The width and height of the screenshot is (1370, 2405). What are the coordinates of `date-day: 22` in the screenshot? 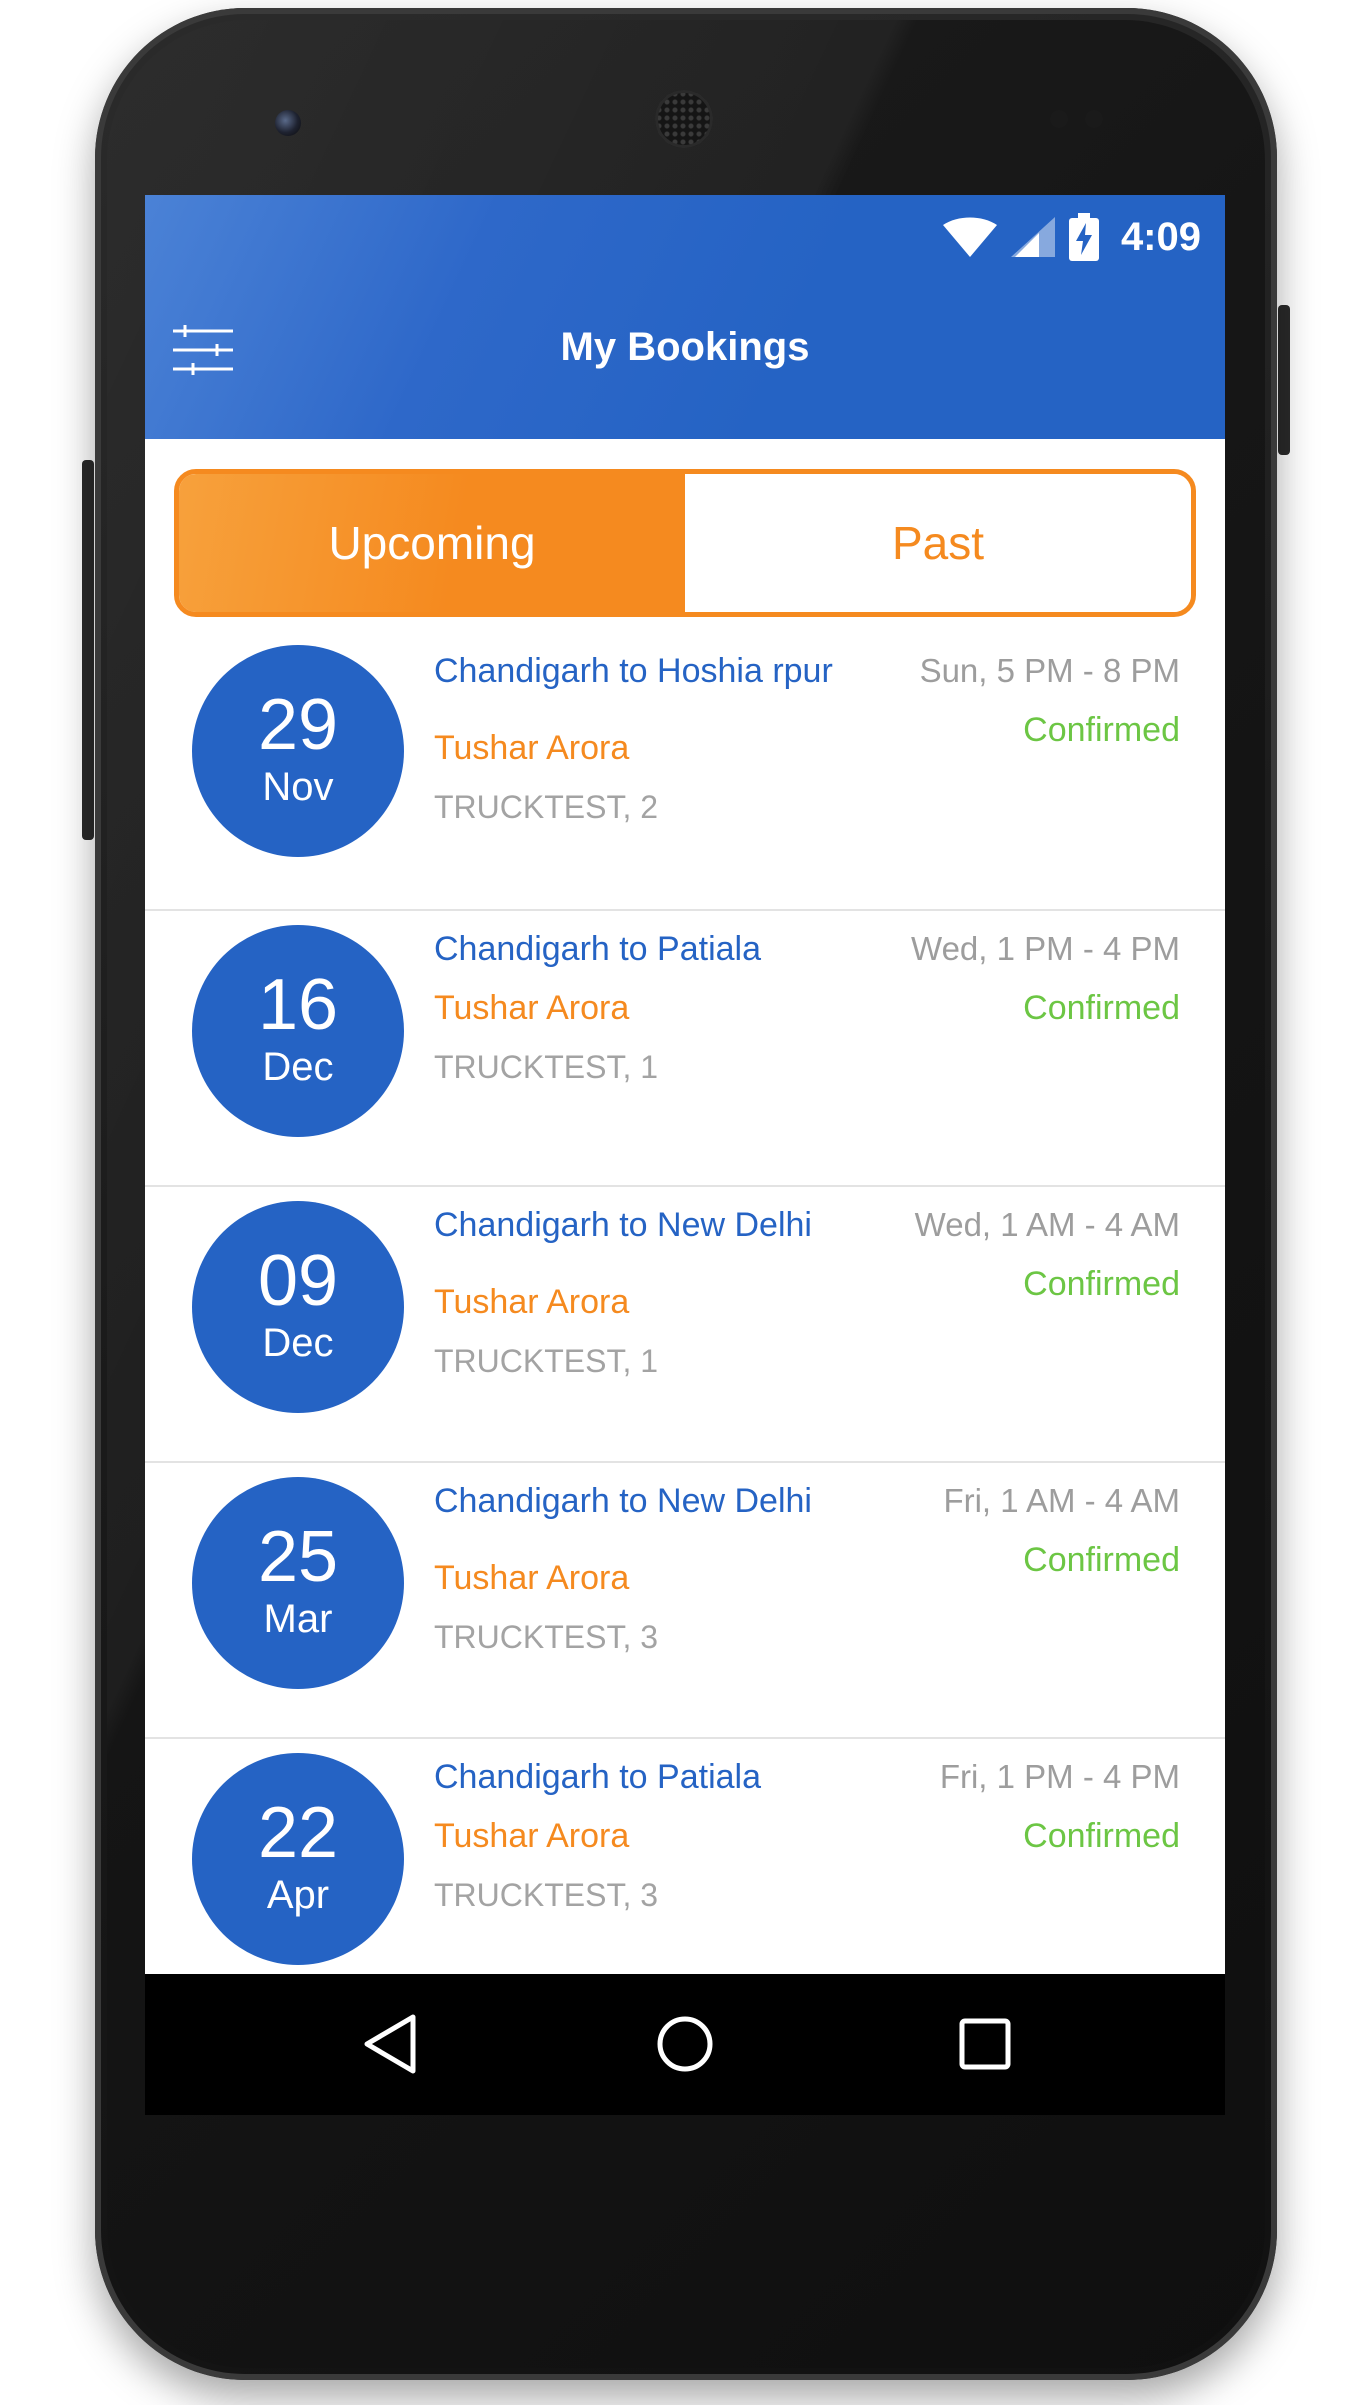 It's located at (298, 1833).